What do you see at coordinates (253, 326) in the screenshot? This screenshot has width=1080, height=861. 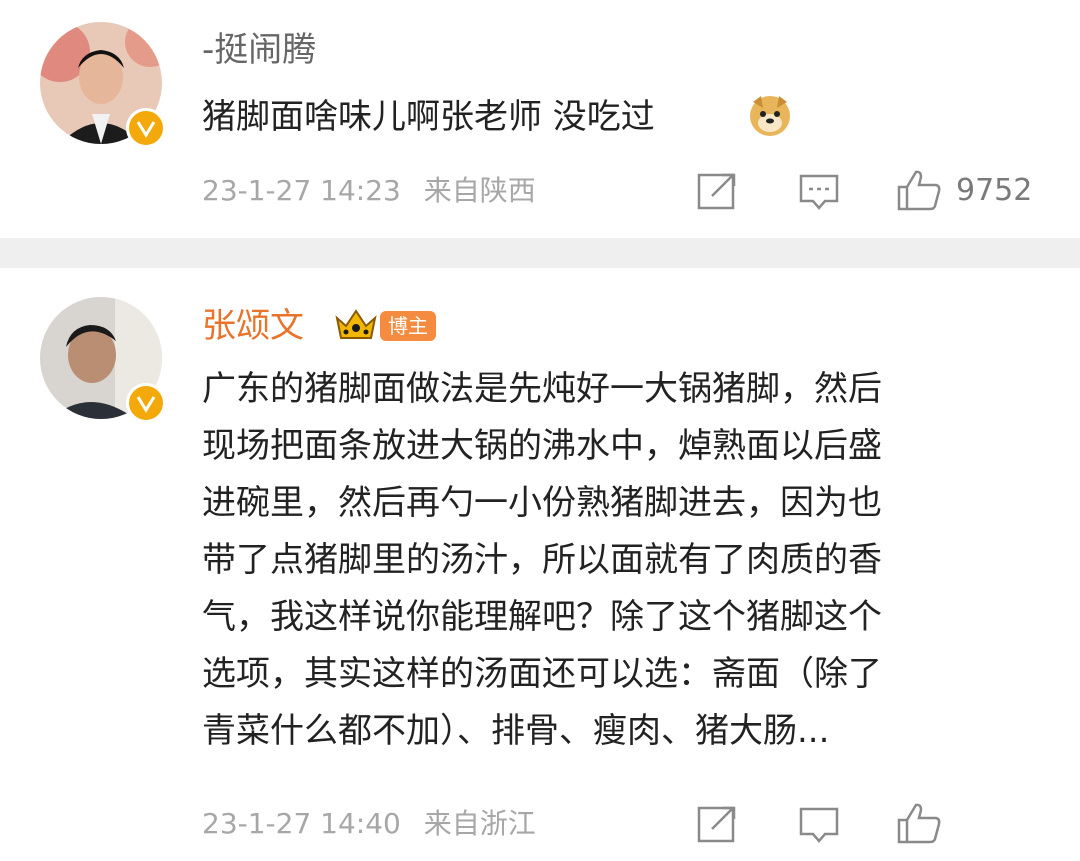 I see `author-username: 张颂文` at bounding box center [253, 326].